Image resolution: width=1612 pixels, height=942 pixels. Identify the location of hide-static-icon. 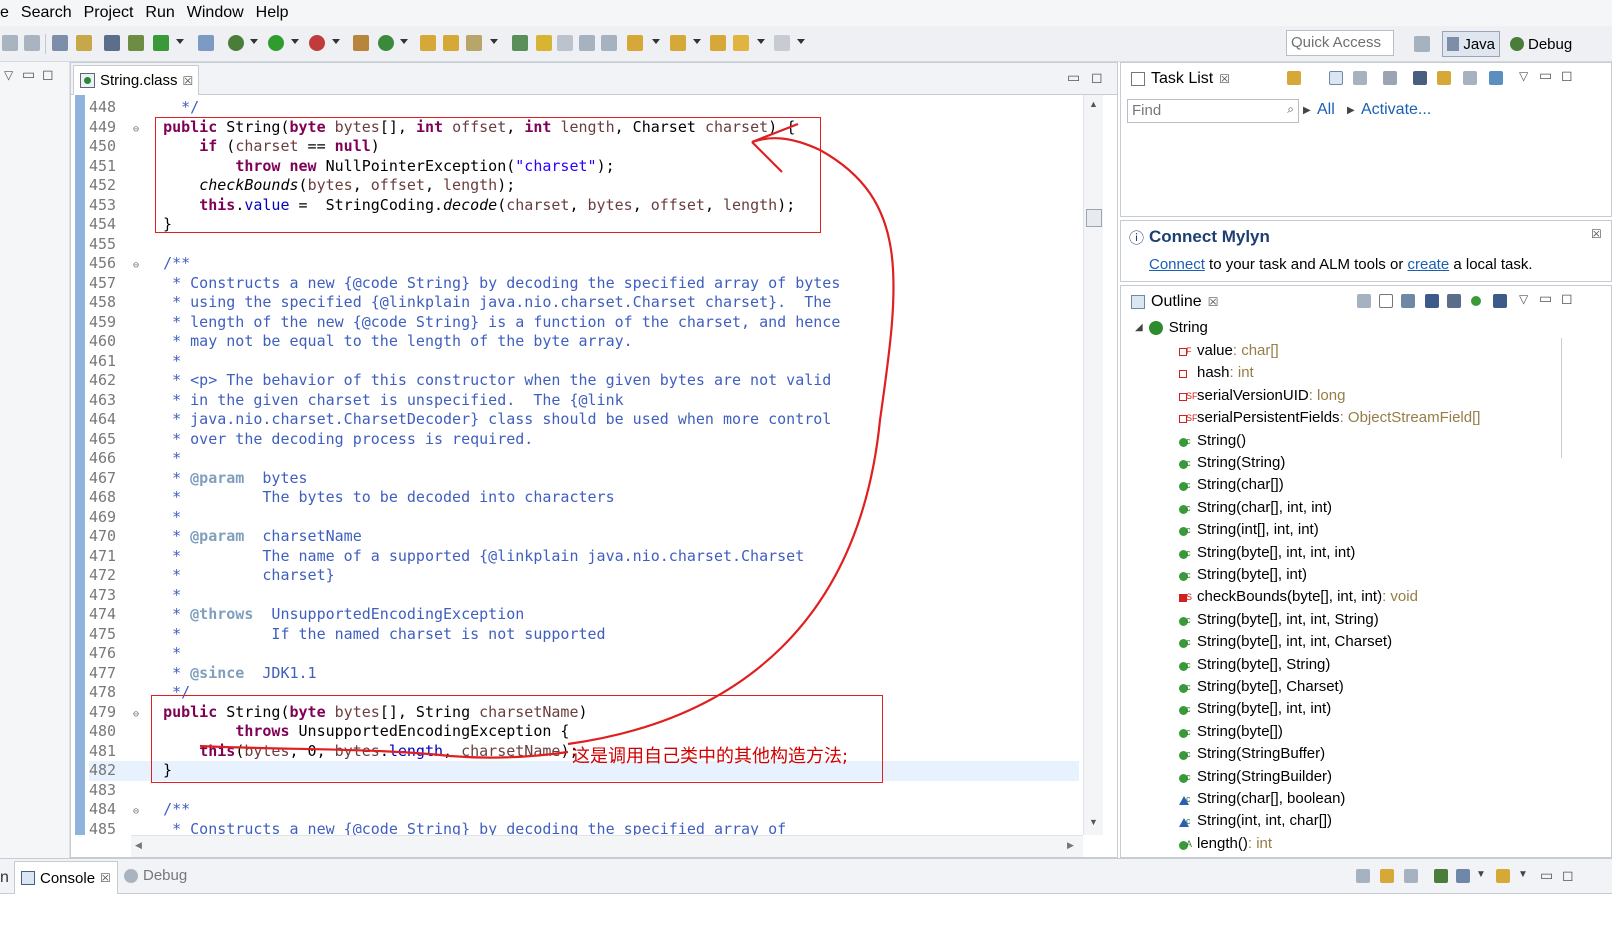
(1454, 301).